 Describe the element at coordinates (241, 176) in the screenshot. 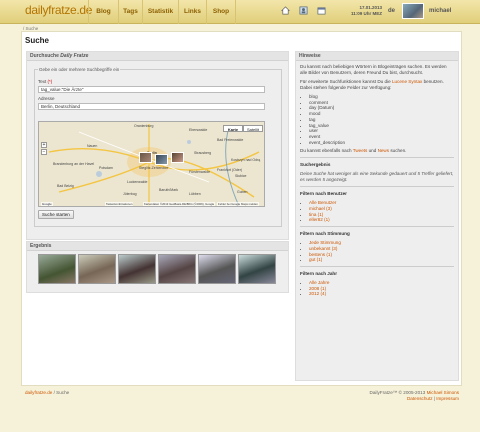

I see `map-label: Słubice` at that location.